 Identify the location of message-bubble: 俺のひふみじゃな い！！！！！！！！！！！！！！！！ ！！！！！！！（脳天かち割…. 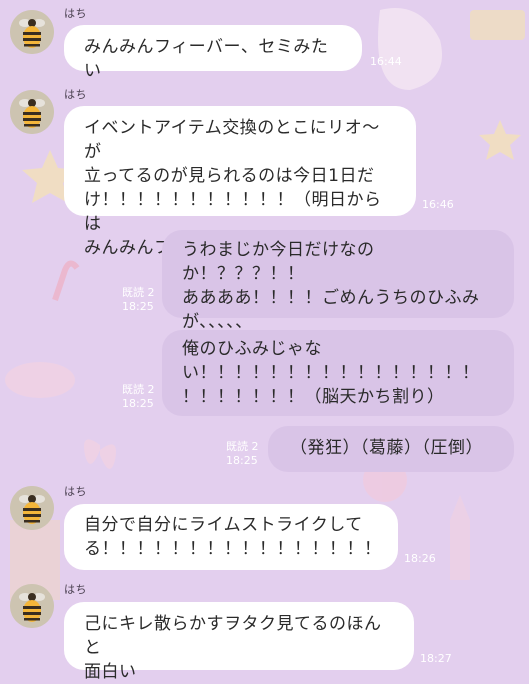
(338, 373).